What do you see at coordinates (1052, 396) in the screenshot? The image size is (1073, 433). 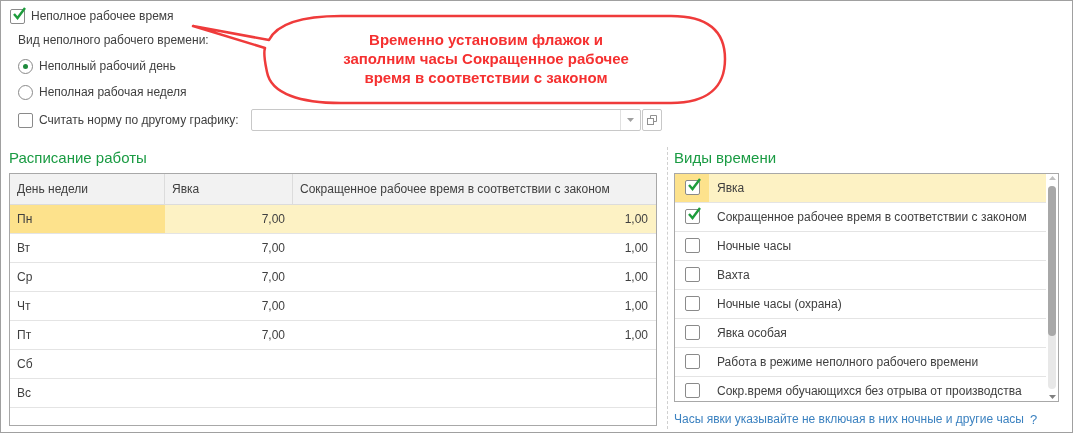 I see `scroll-down-arrow-icon` at bounding box center [1052, 396].